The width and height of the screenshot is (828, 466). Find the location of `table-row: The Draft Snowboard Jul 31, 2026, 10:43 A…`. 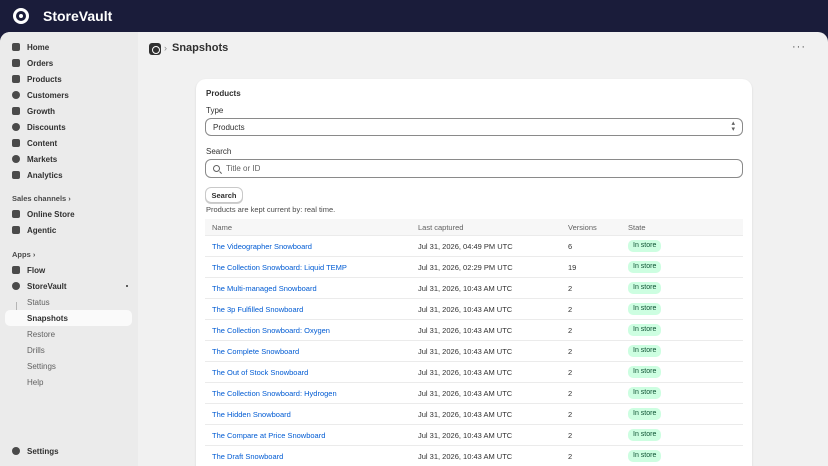

table-row: The Draft Snowboard Jul 31, 2026, 10:43 A… is located at coordinates (474, 455).